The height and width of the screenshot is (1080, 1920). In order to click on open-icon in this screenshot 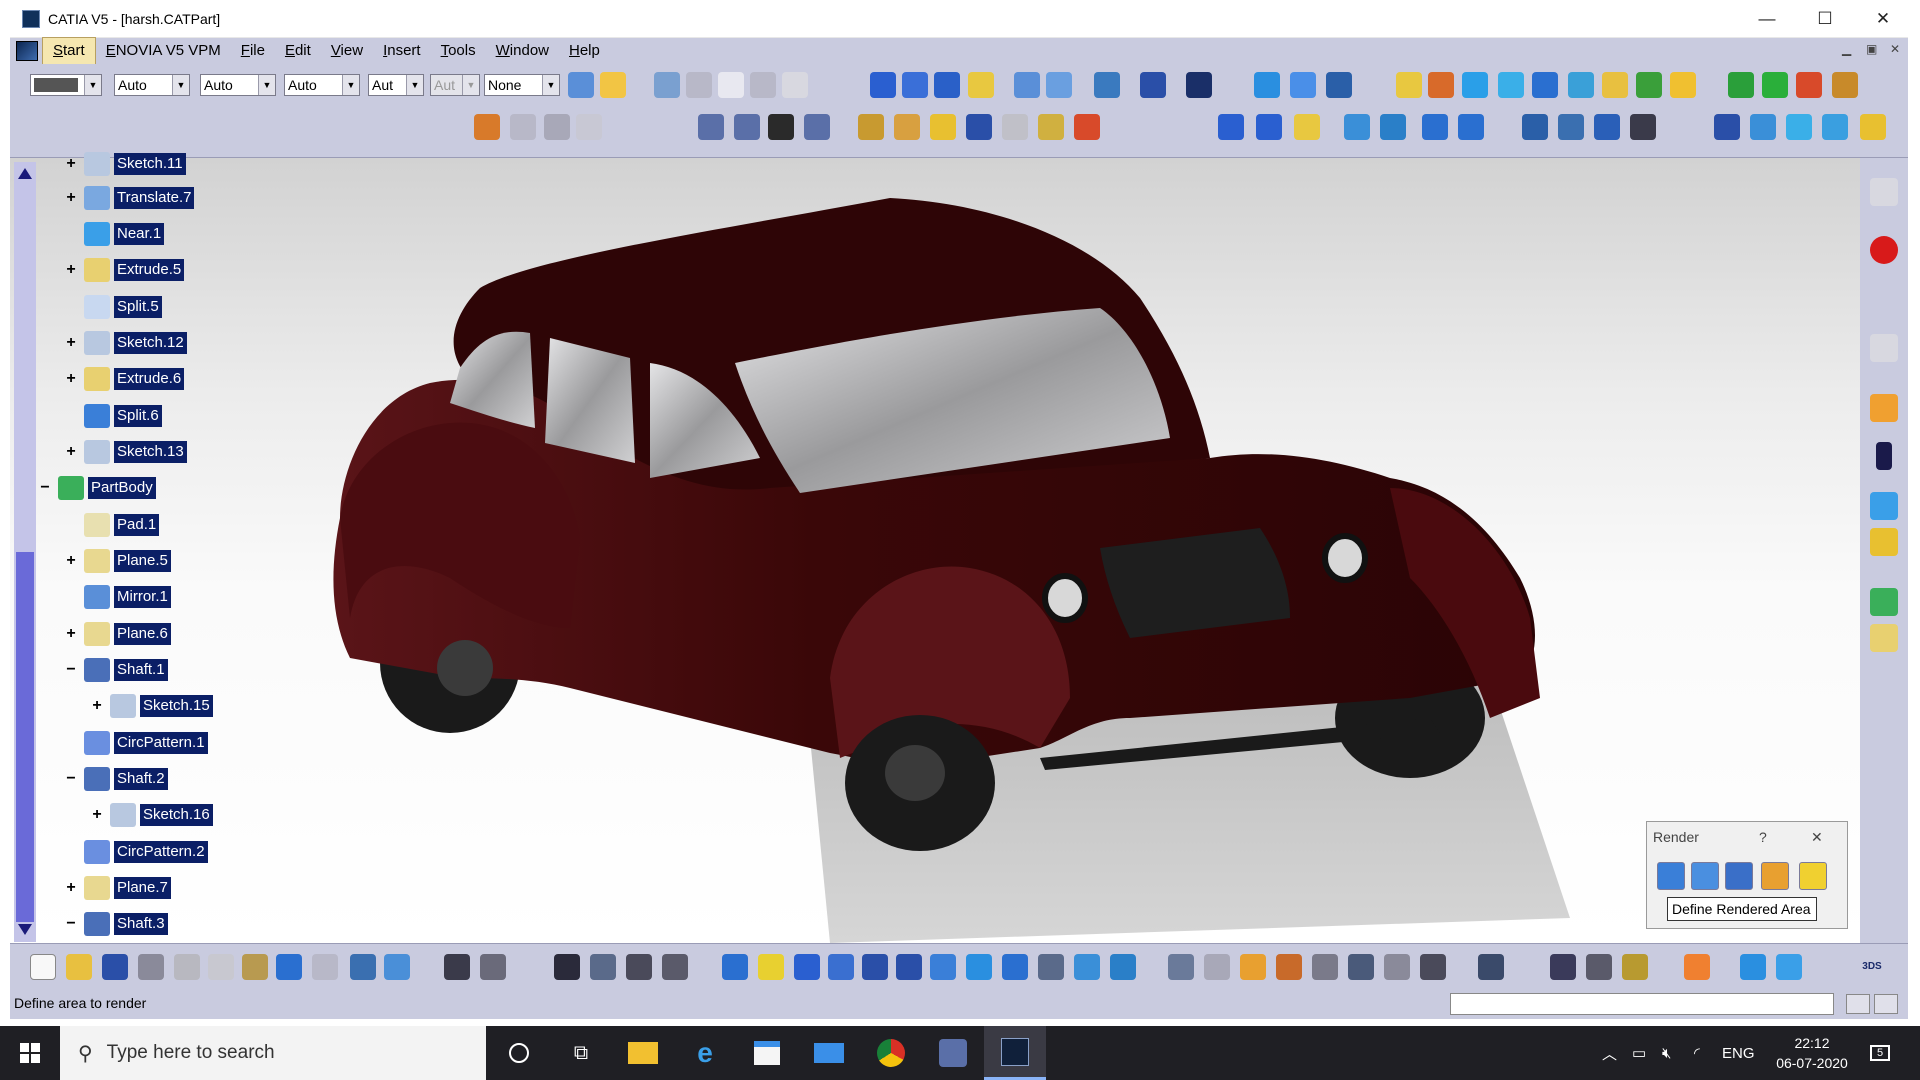, I will do `click(79, 967)`.